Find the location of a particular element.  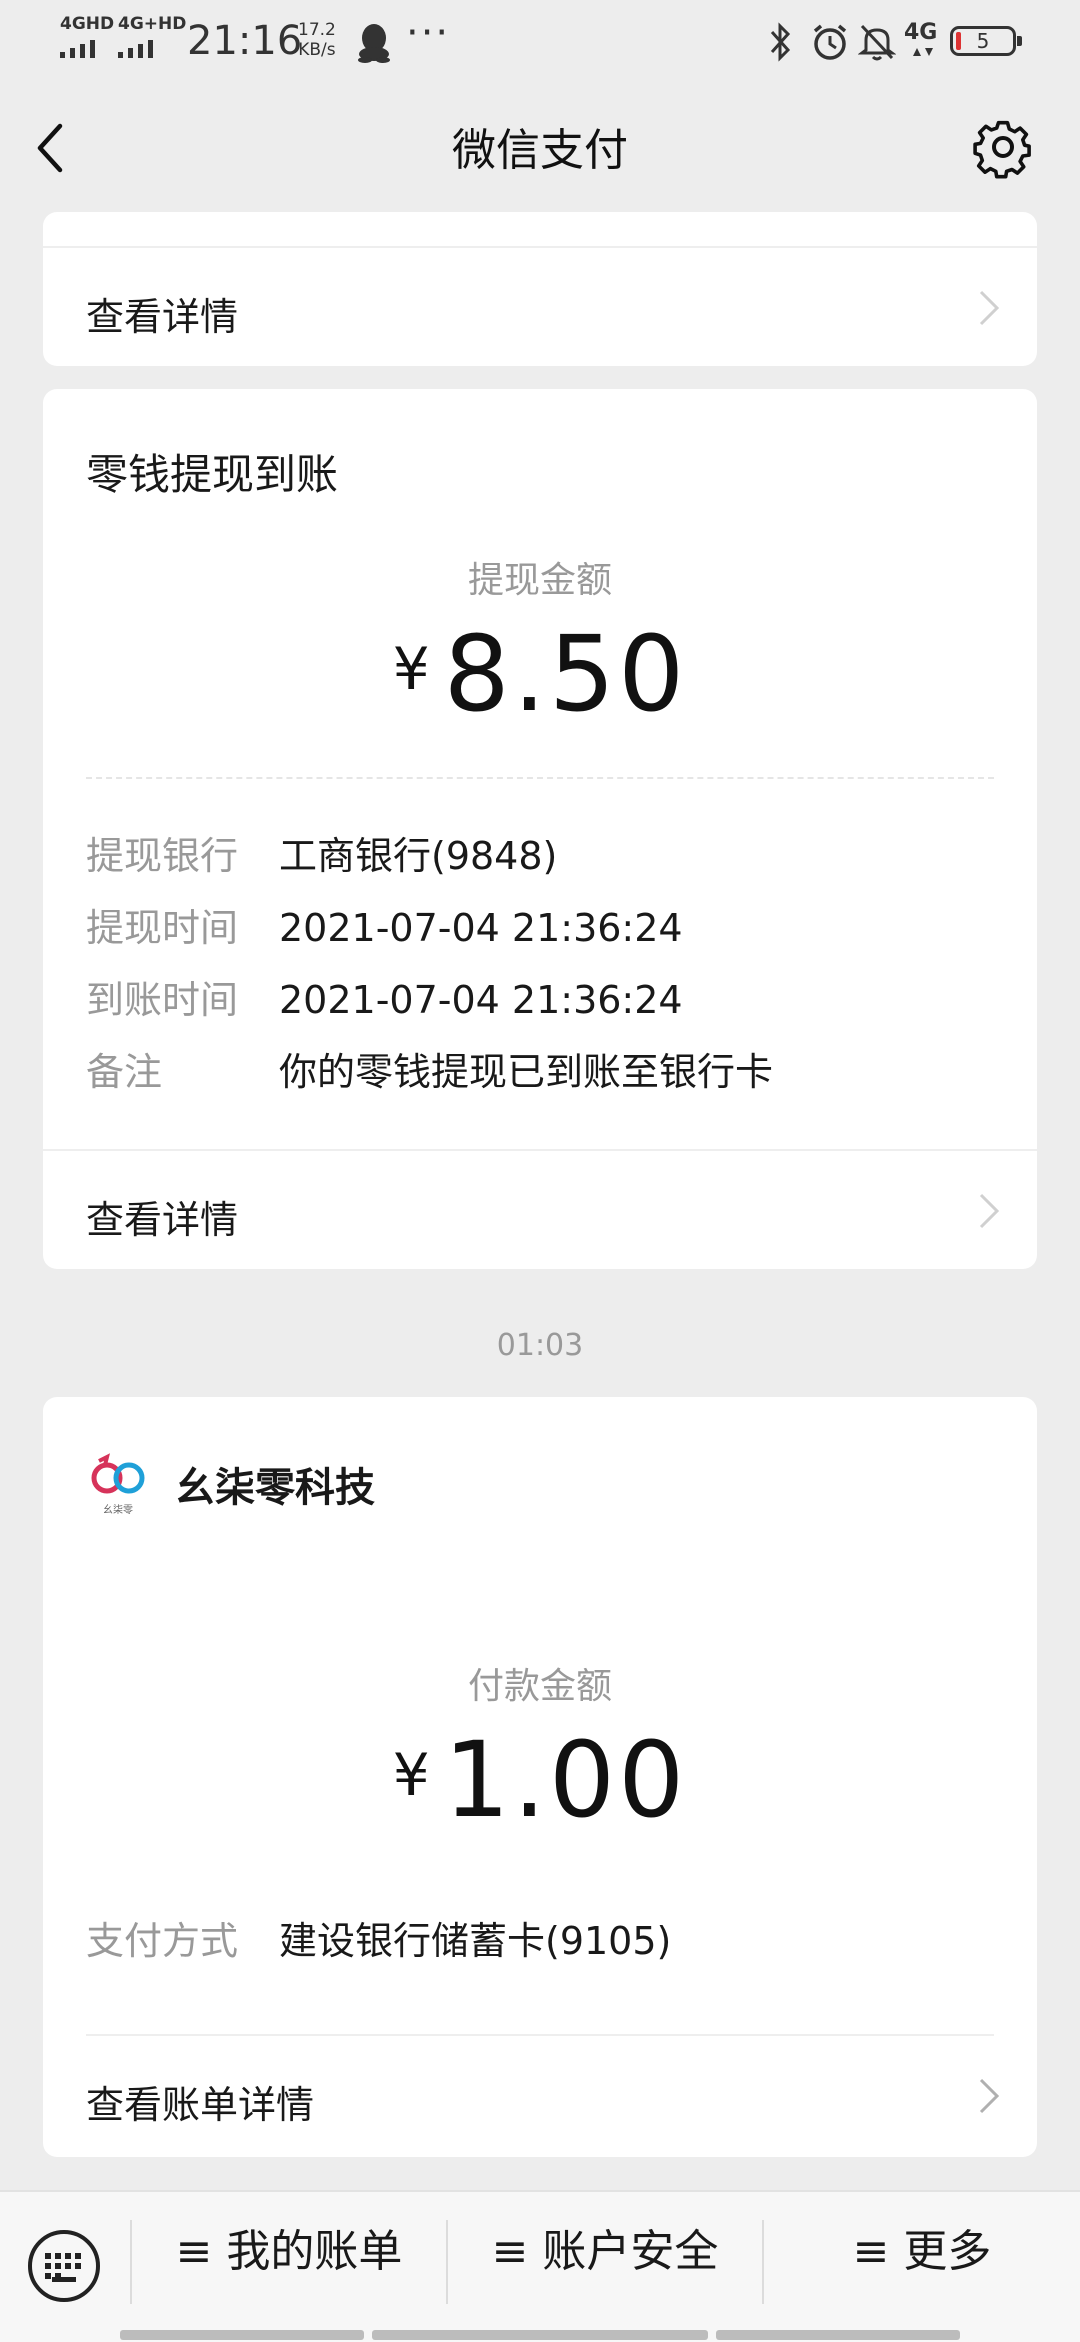

withdraw-amount-value: 8.50 is located at coordinates (565, 674).